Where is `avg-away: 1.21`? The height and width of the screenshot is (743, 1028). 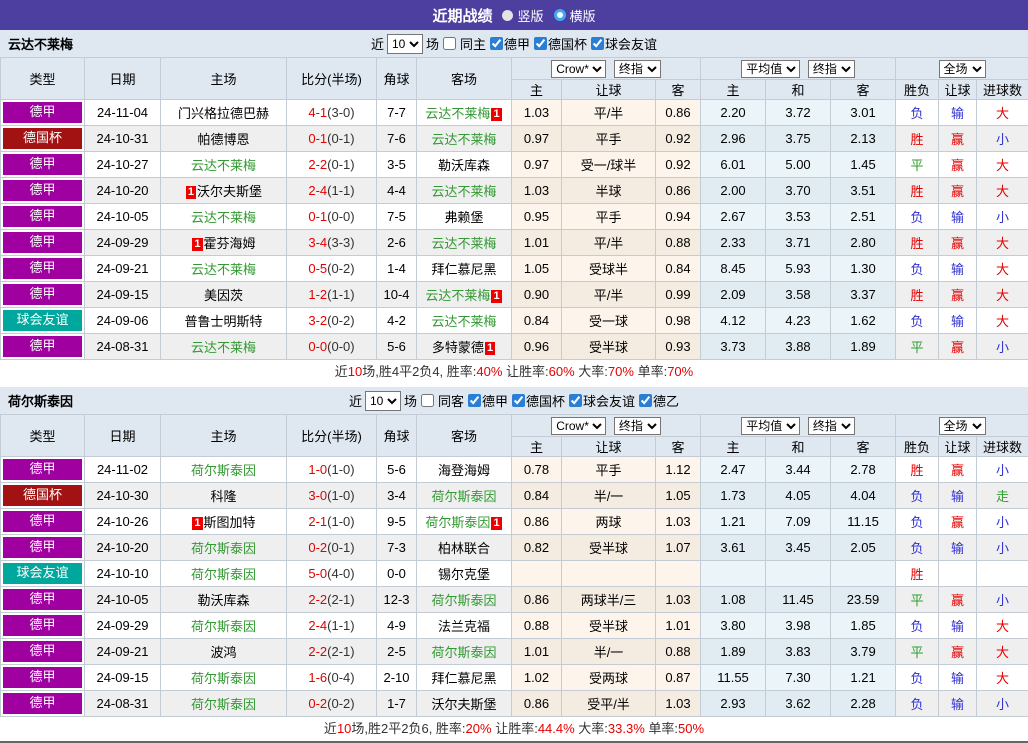 avg-away: 1.21 is located at coordinates (863, 678).